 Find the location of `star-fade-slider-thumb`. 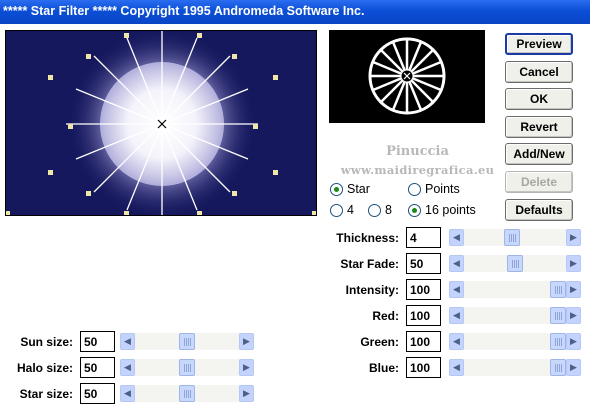

star-fade-slider-thumb is located at coordinates (515, 263).